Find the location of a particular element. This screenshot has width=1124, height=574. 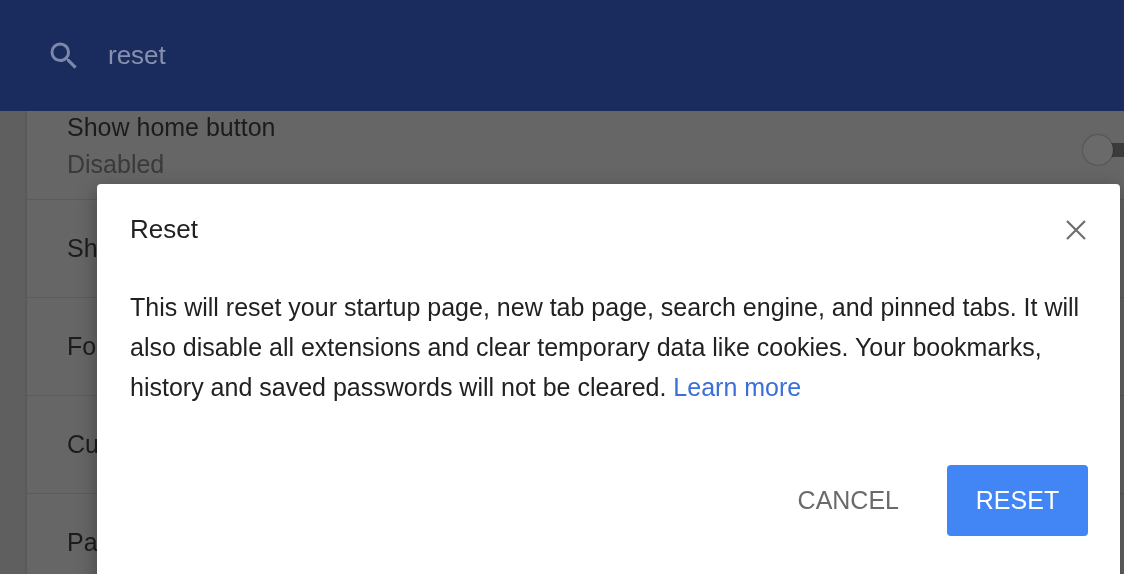

toggle-switch is located at coordinates (1103, 150).